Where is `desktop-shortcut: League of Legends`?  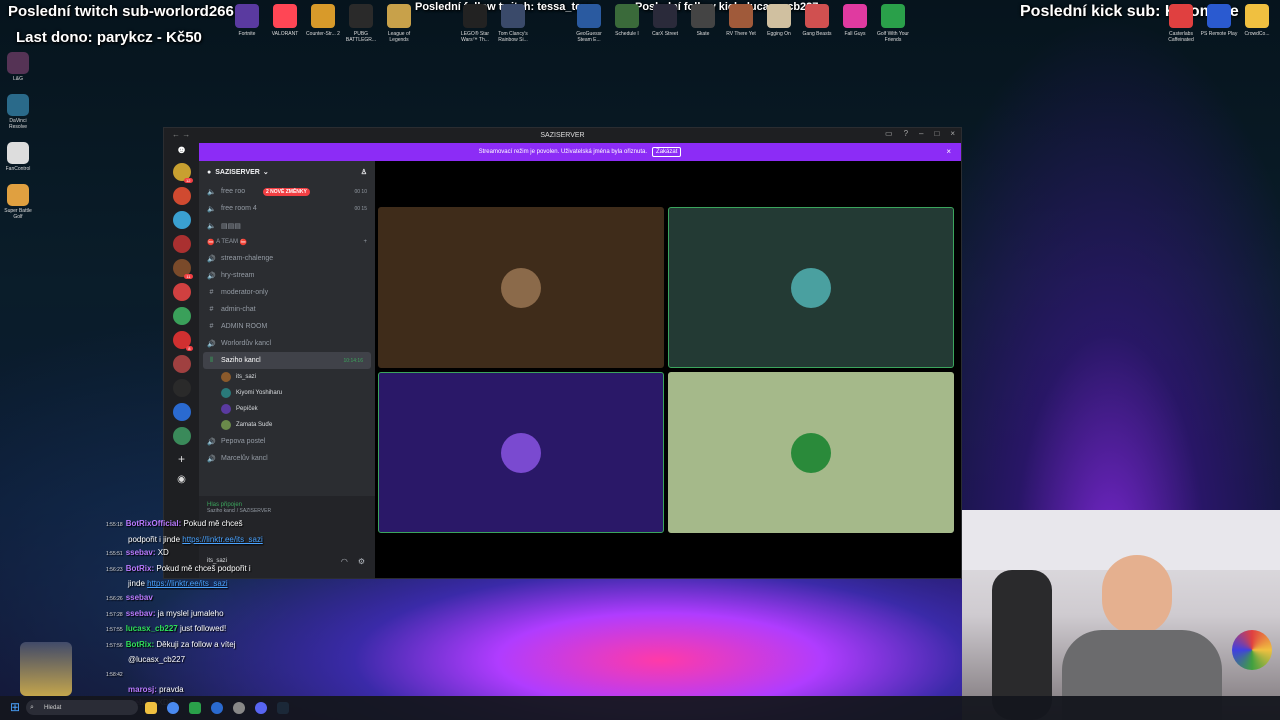 desktop-shortcut: League of Legends is located at coordinates (399, 22).